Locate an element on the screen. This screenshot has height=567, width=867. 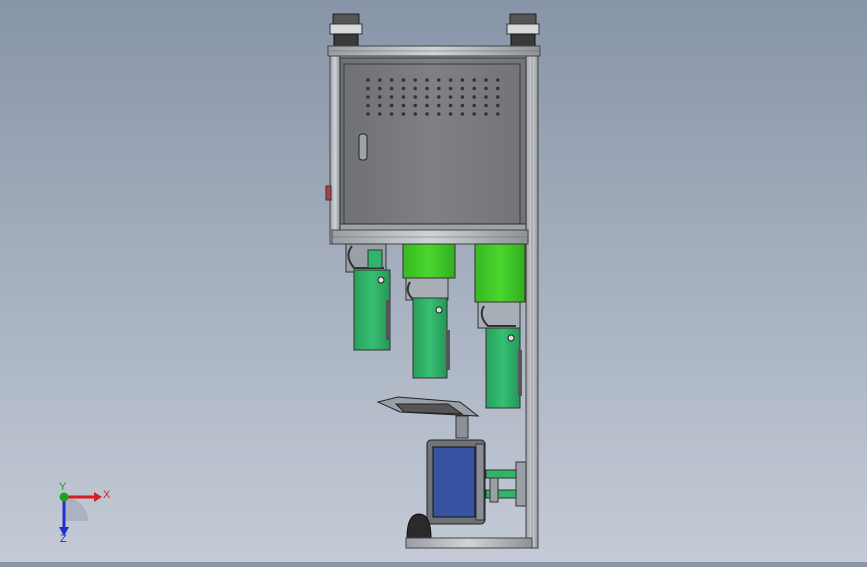
y-axis-label: Y is located at coordinates (63, 487).